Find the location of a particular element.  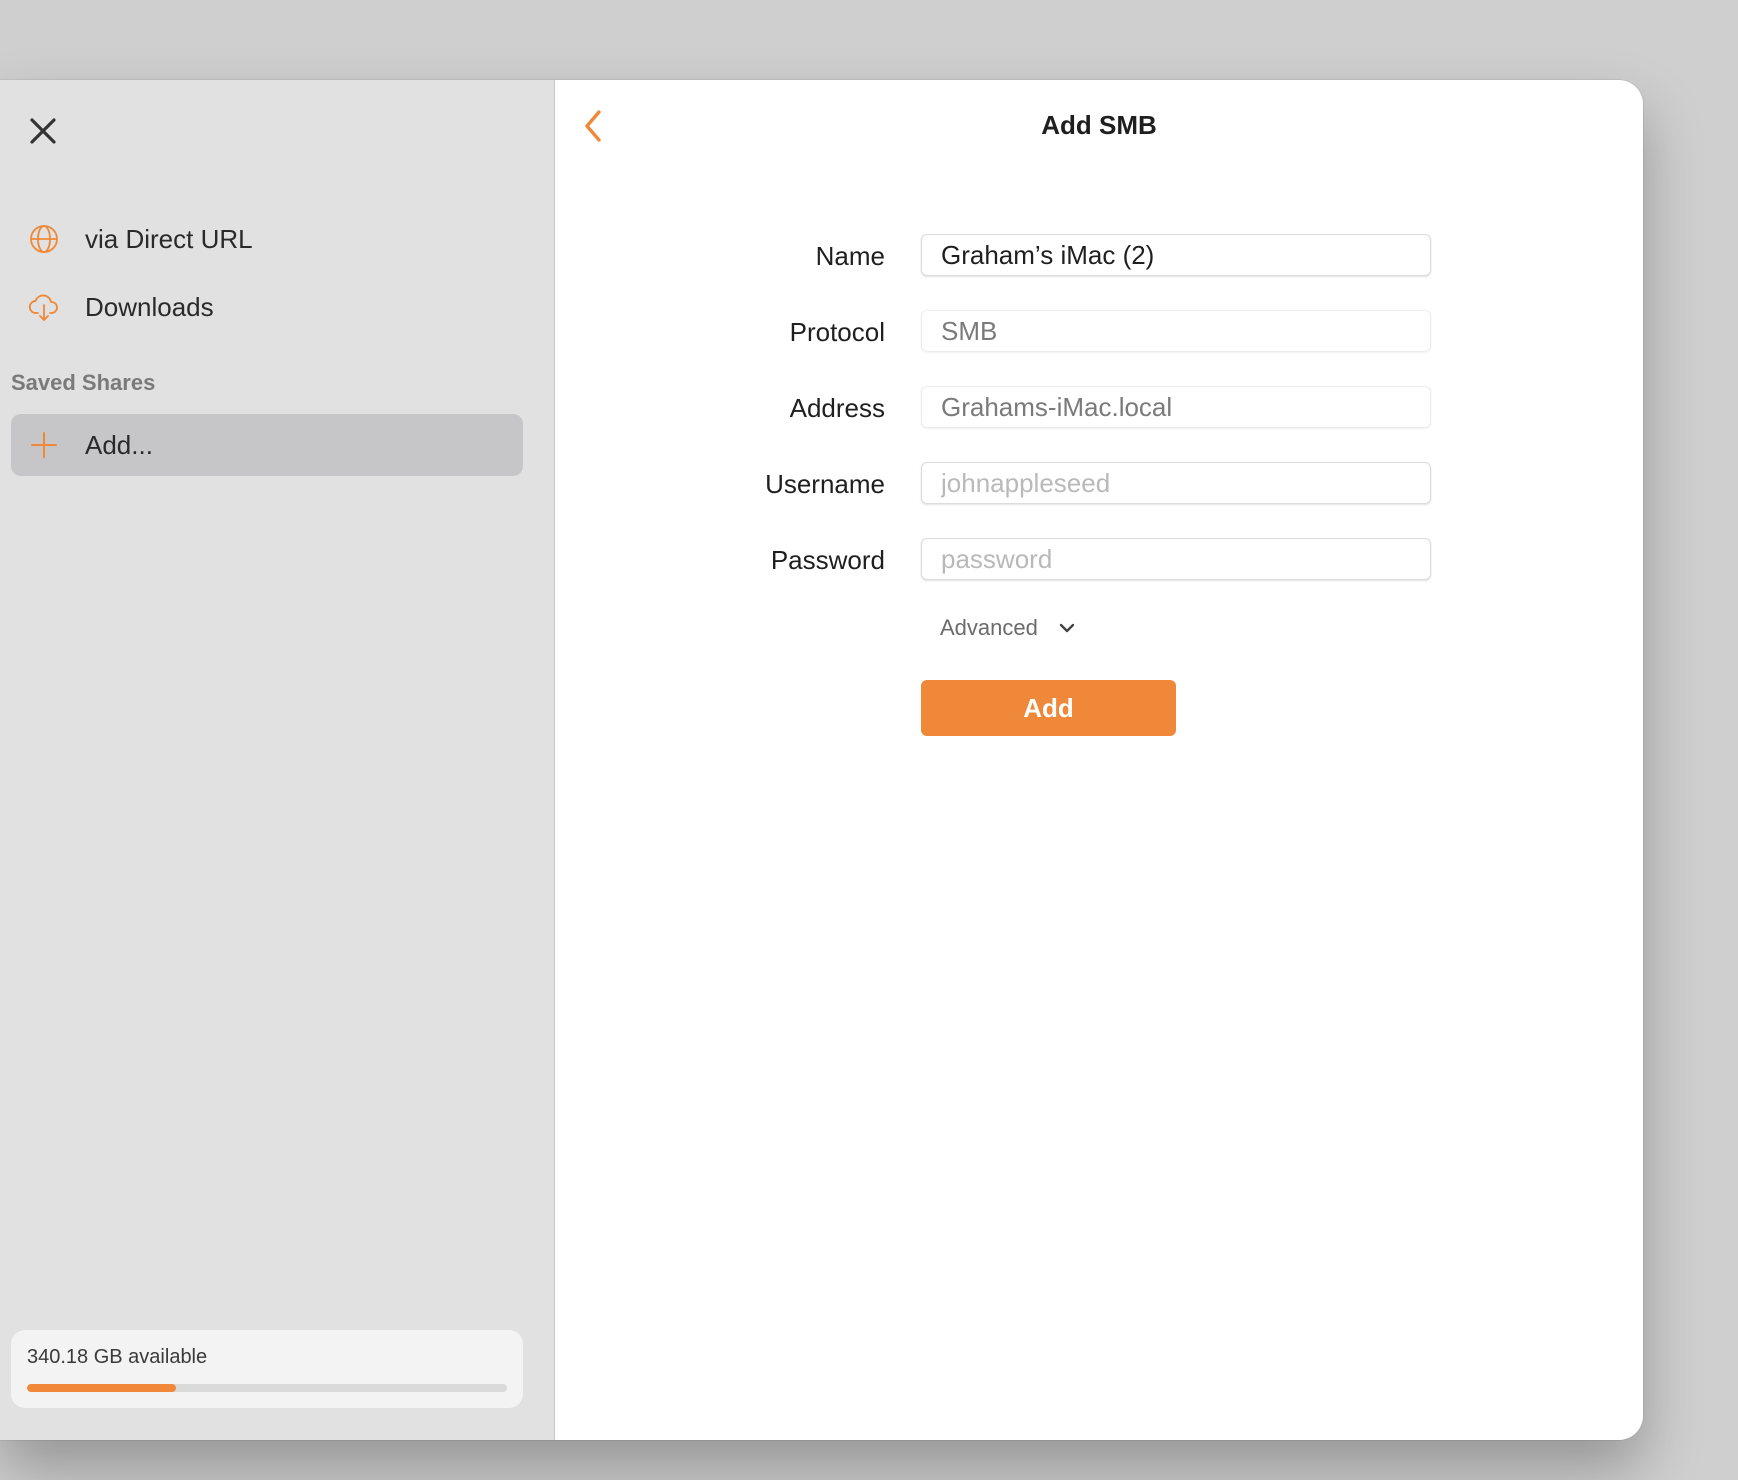

username-label: Username is located at coordinates (825, 484).